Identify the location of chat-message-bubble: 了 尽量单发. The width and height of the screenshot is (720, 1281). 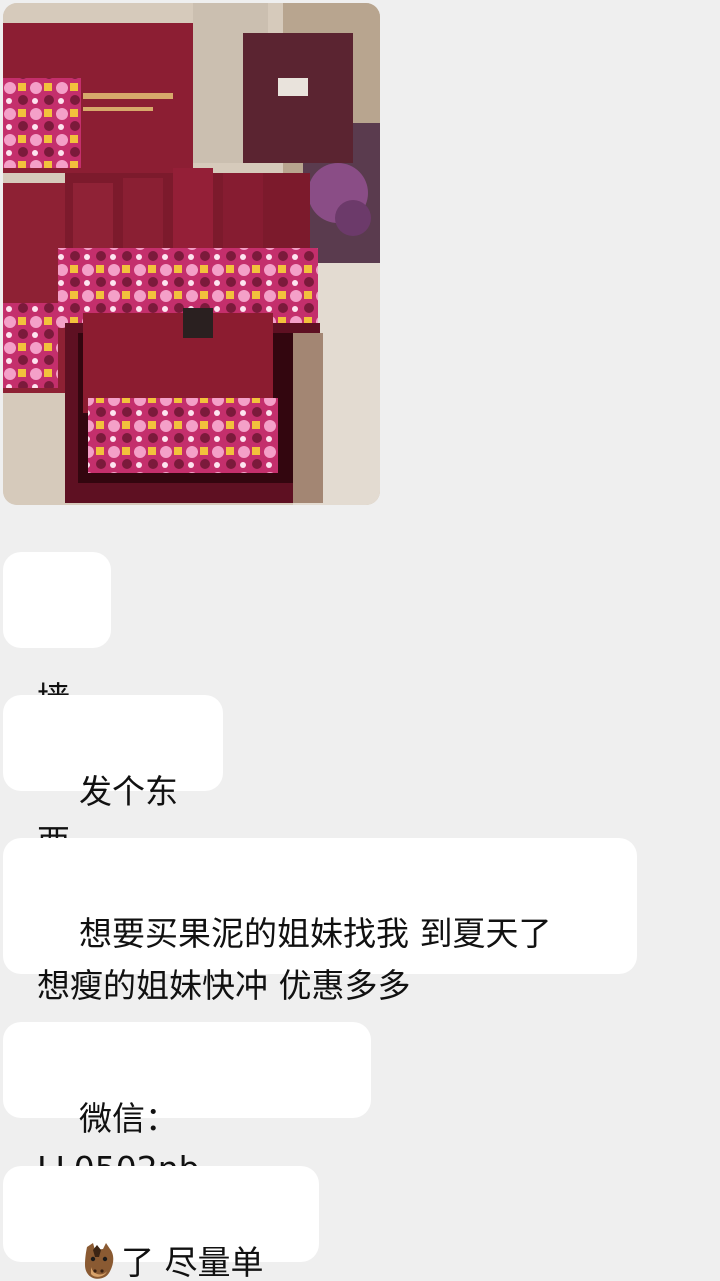
(161, 1223).